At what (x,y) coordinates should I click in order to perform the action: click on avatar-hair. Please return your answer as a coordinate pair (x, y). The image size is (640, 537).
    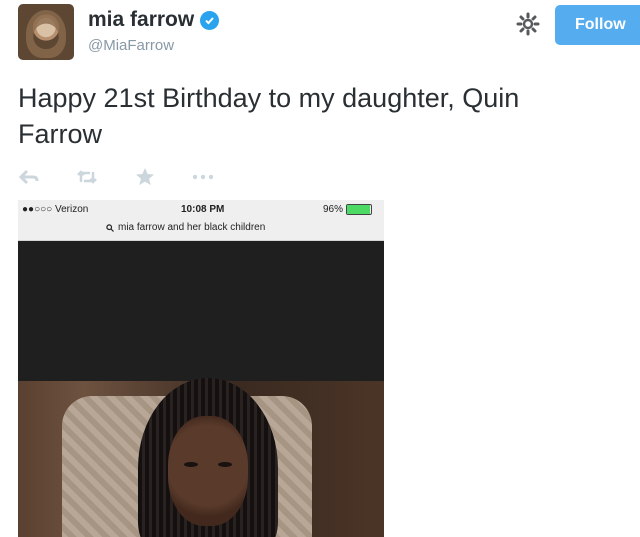
    Looking at the image, I should click on (46, 34).